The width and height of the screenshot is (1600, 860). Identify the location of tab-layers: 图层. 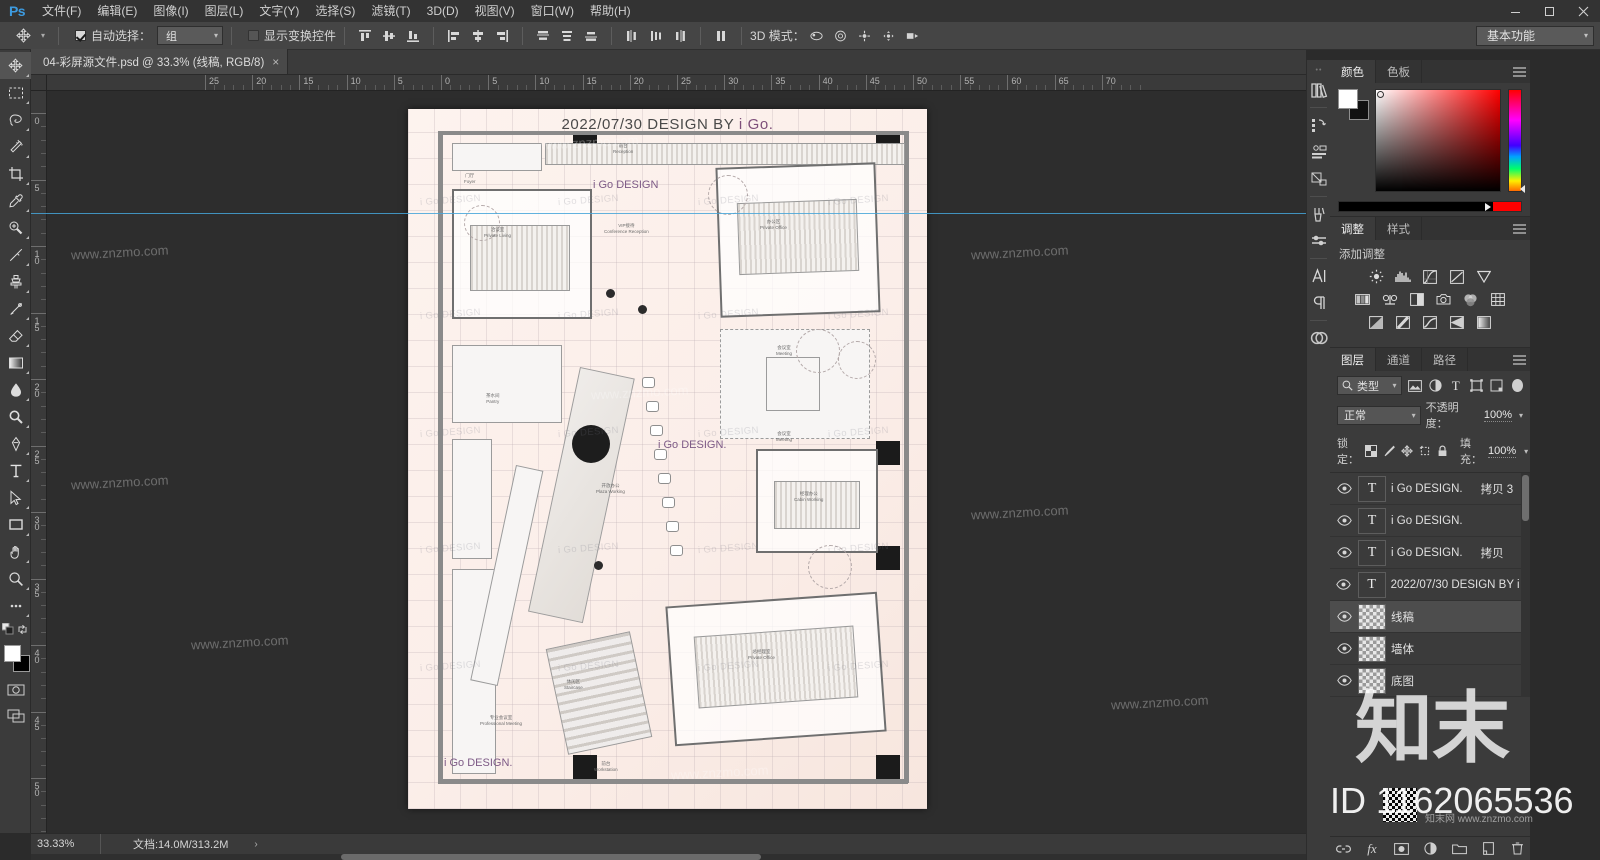
(1353, 359).